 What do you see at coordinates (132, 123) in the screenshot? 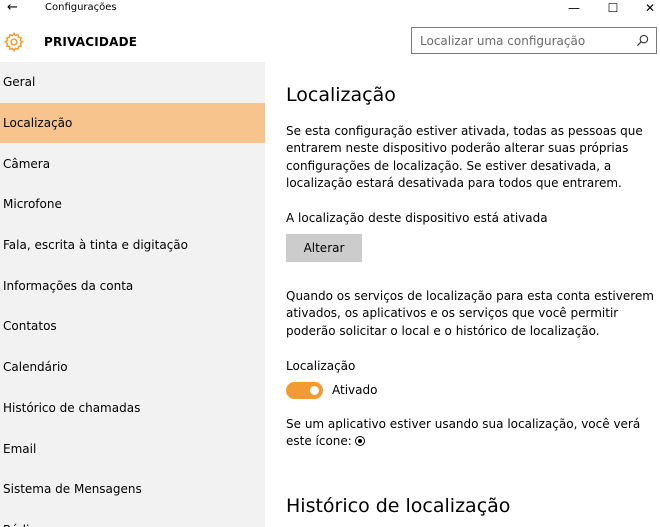
I see `sidebar-item-localizacao: Localização` at bounding box center [132, 123].